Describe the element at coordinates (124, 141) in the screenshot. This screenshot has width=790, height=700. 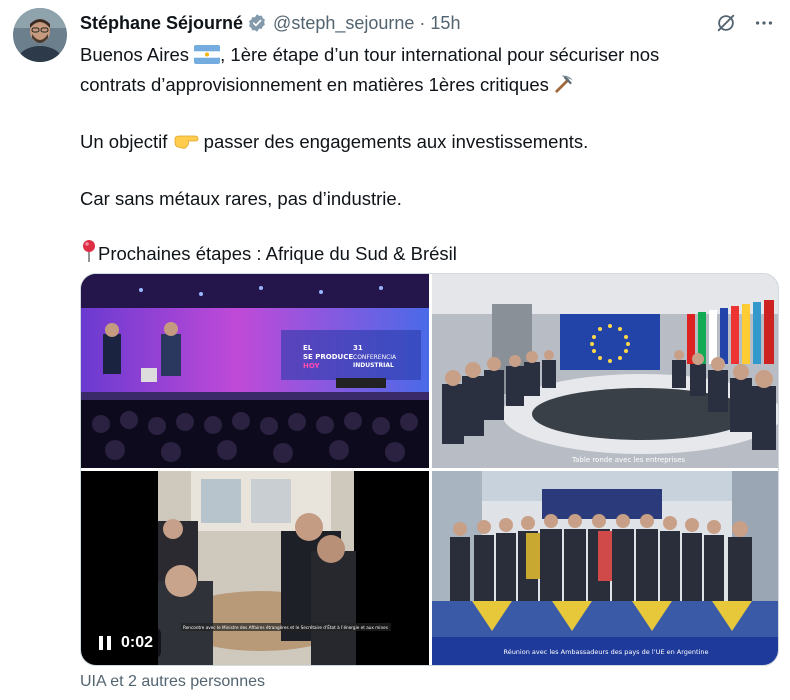
I see `text-fragment: Un objectif` at that location.